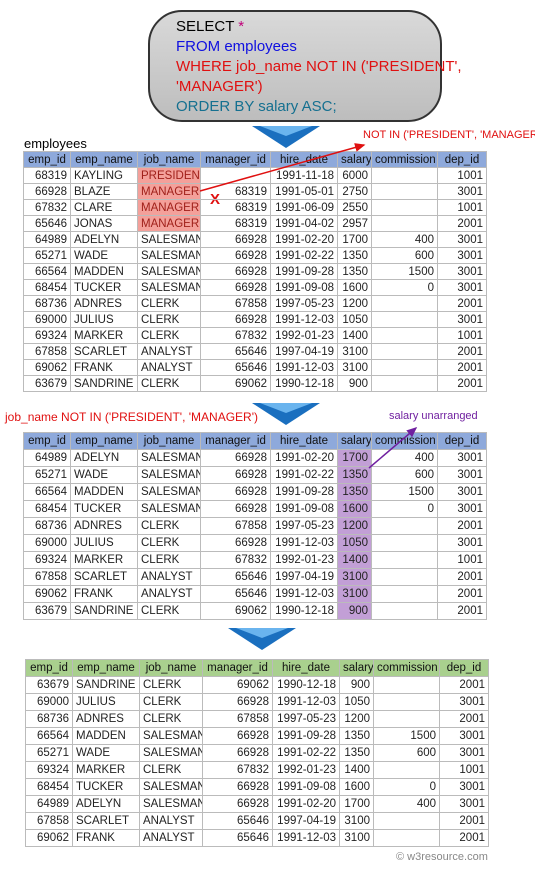 Image resolution: width=535 pixels, height=873 pixels. I want to click on red-arrow, so click(282, 167).